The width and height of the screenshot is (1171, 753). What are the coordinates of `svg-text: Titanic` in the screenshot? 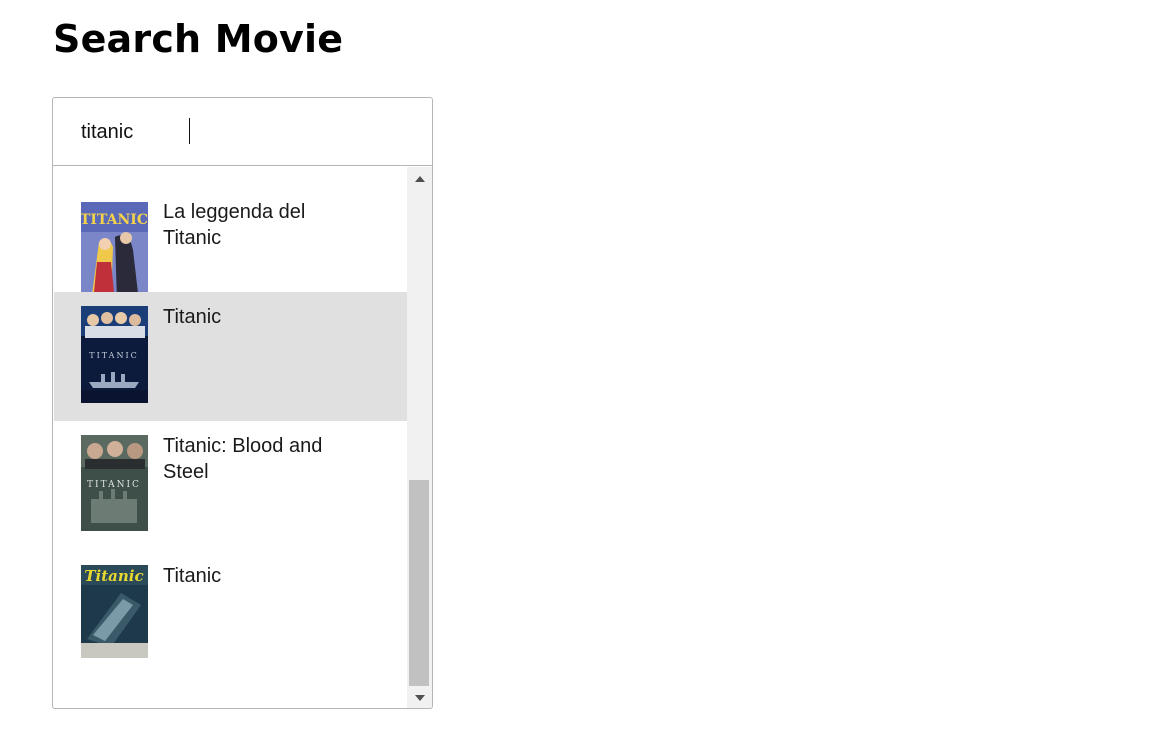 It's located at (113, 576).